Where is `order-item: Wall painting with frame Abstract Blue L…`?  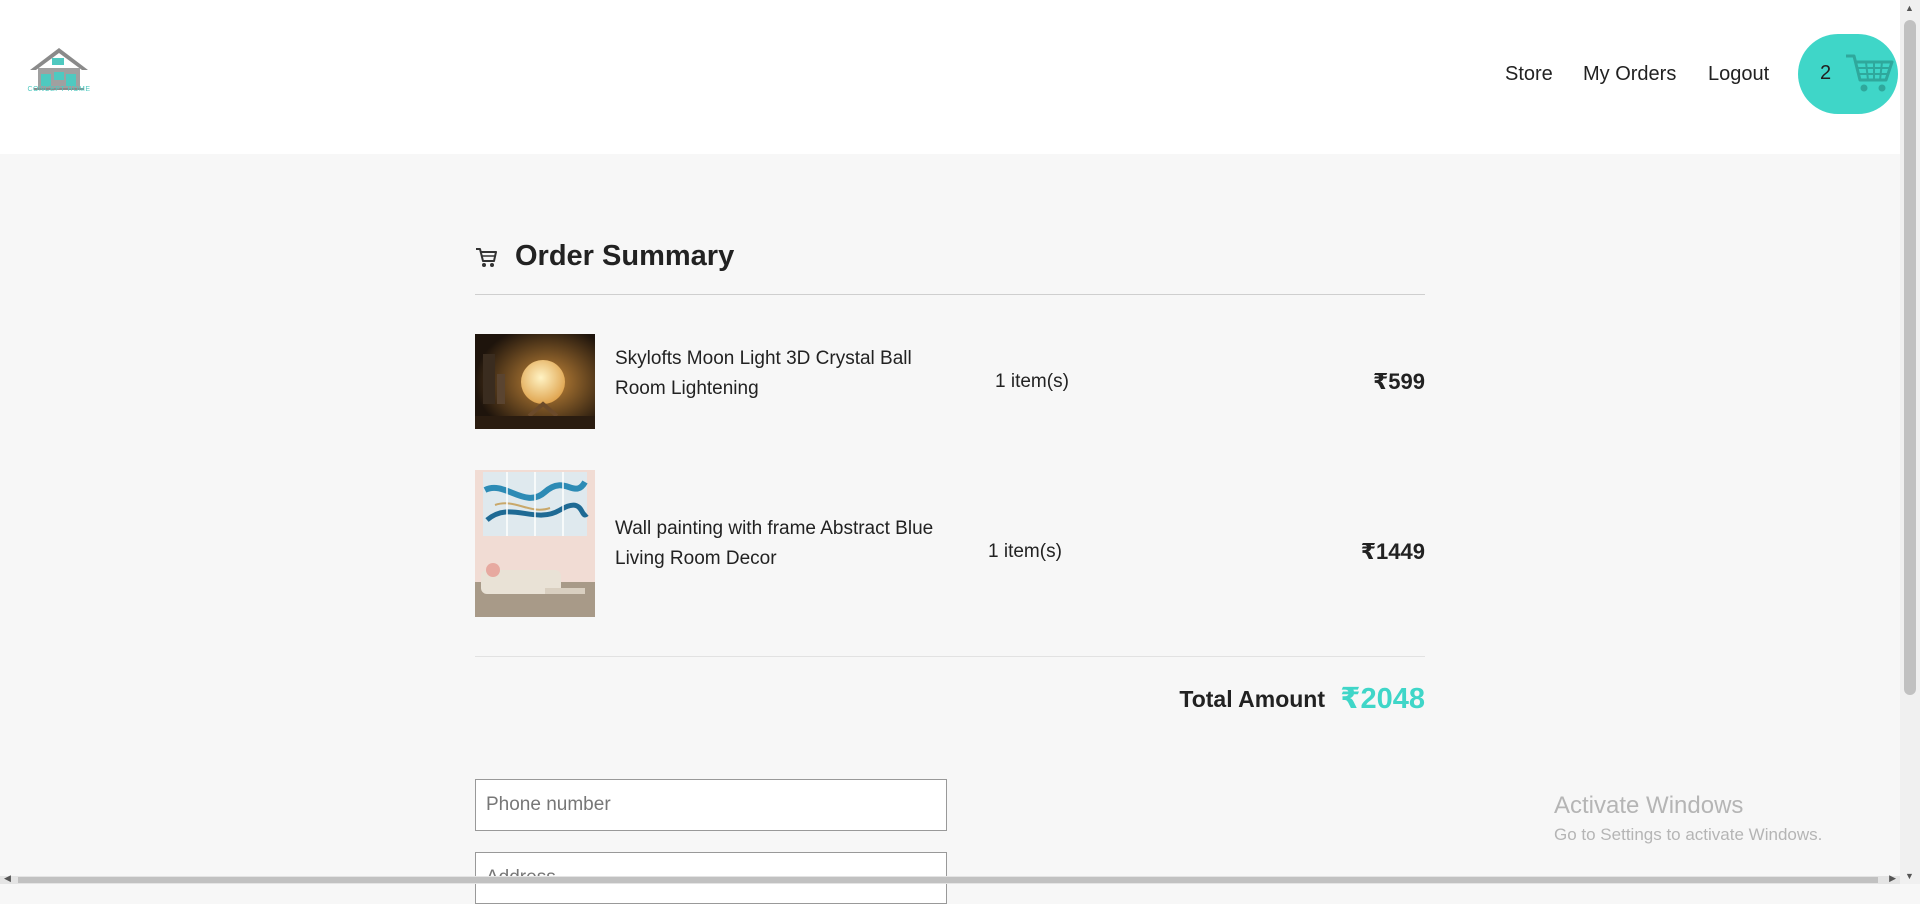 order-item: Wall painting with frame Abstract Blue L… is located at coordinates (950, 544).